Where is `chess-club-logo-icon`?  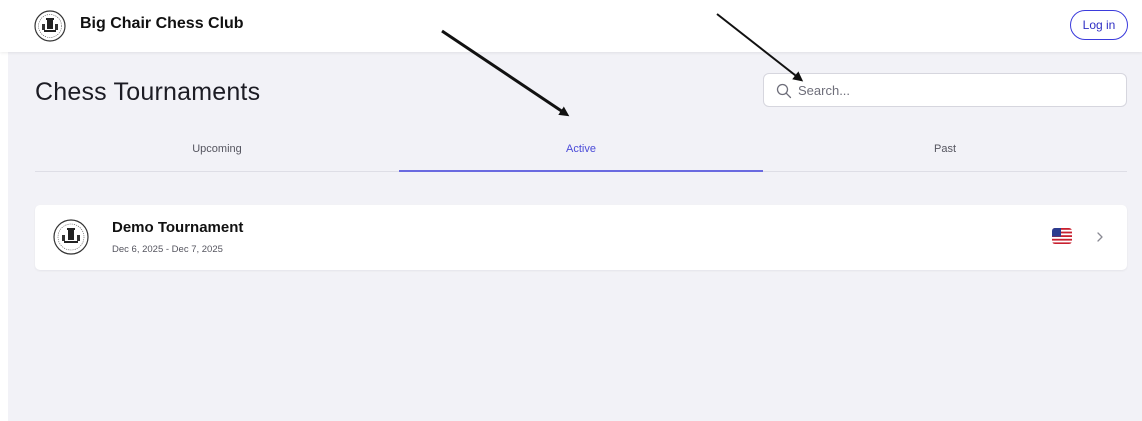 chess-club-logo-icon is located at coordinates (50, 26).